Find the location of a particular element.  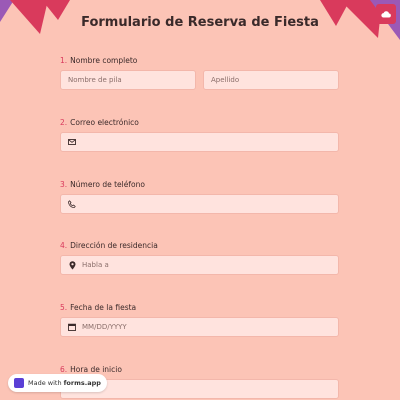

question-label: Dirección de residencia is located at coordinates (114, 245).